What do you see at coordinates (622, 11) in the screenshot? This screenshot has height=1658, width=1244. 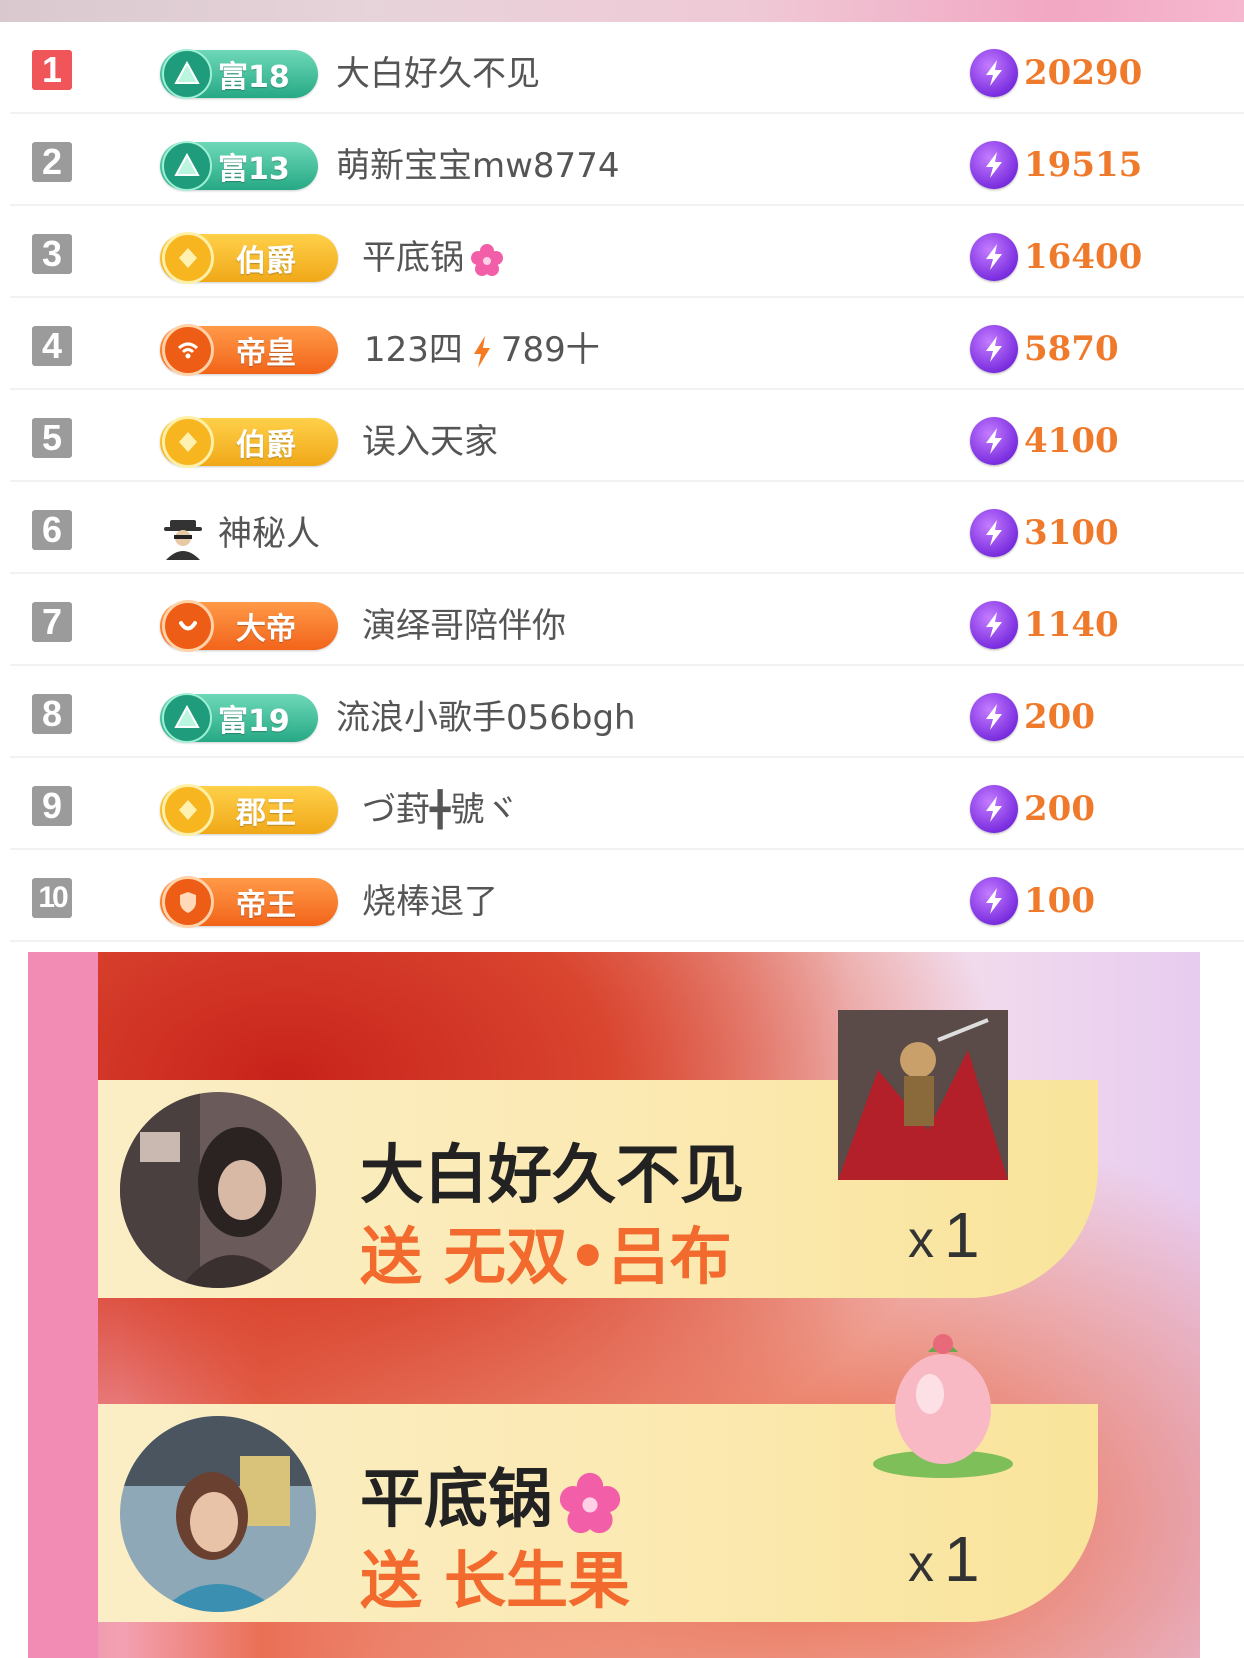 I see `top-decor-strip` at bounding box center [622, 11].